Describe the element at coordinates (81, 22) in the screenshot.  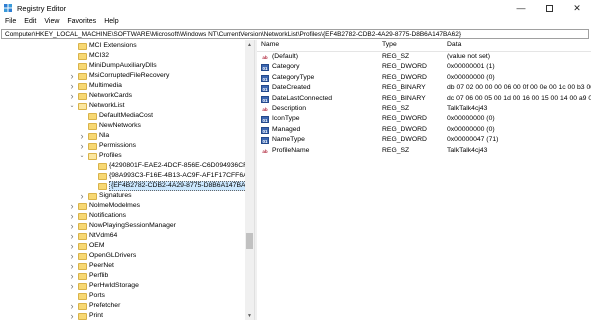
I see `menu-favorites: Favorites` at that location.